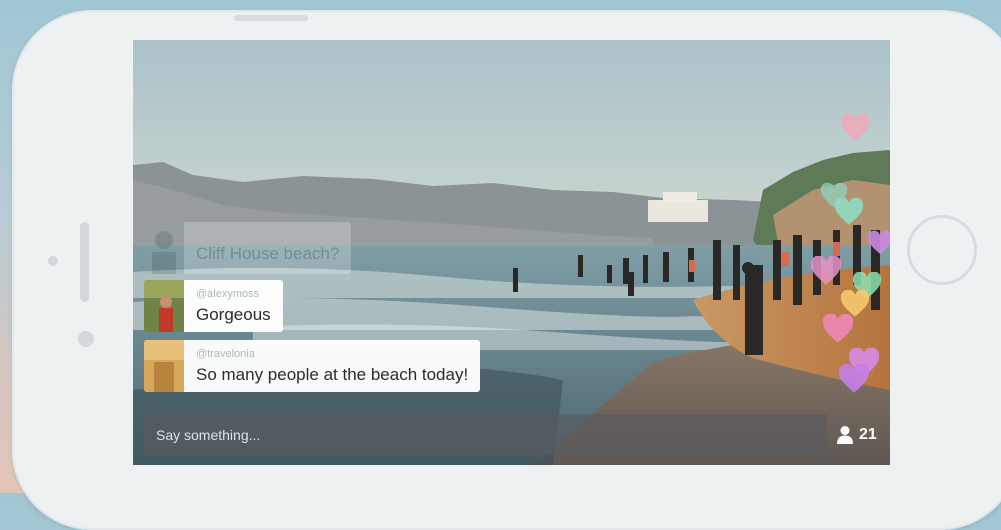 This screenshot has height=530, width=1001. I want to click on front-camera, so click(86, 339).